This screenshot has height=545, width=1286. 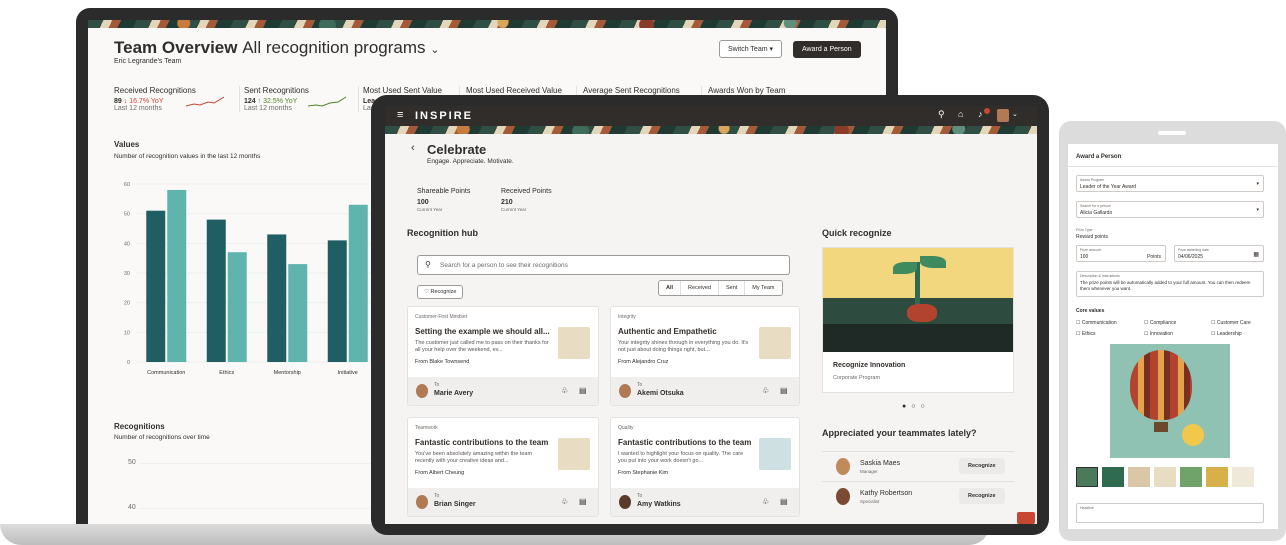 I want to click on gridline, so click(x=260, y=508).